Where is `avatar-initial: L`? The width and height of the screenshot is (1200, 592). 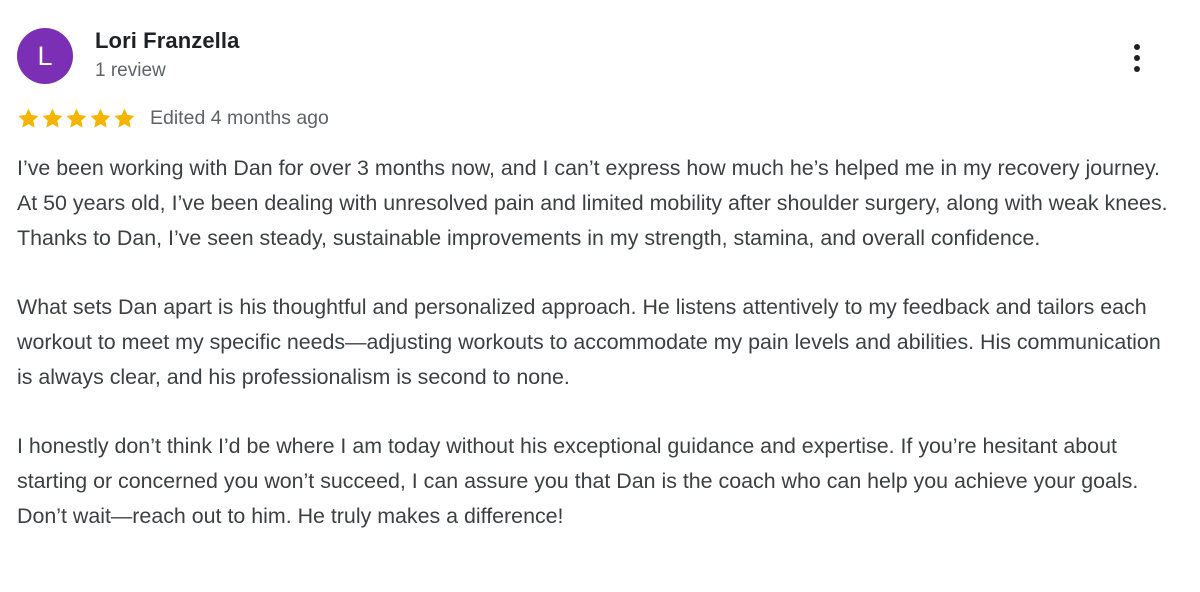 avatar-initial: L is located at coordinates (45, 55).